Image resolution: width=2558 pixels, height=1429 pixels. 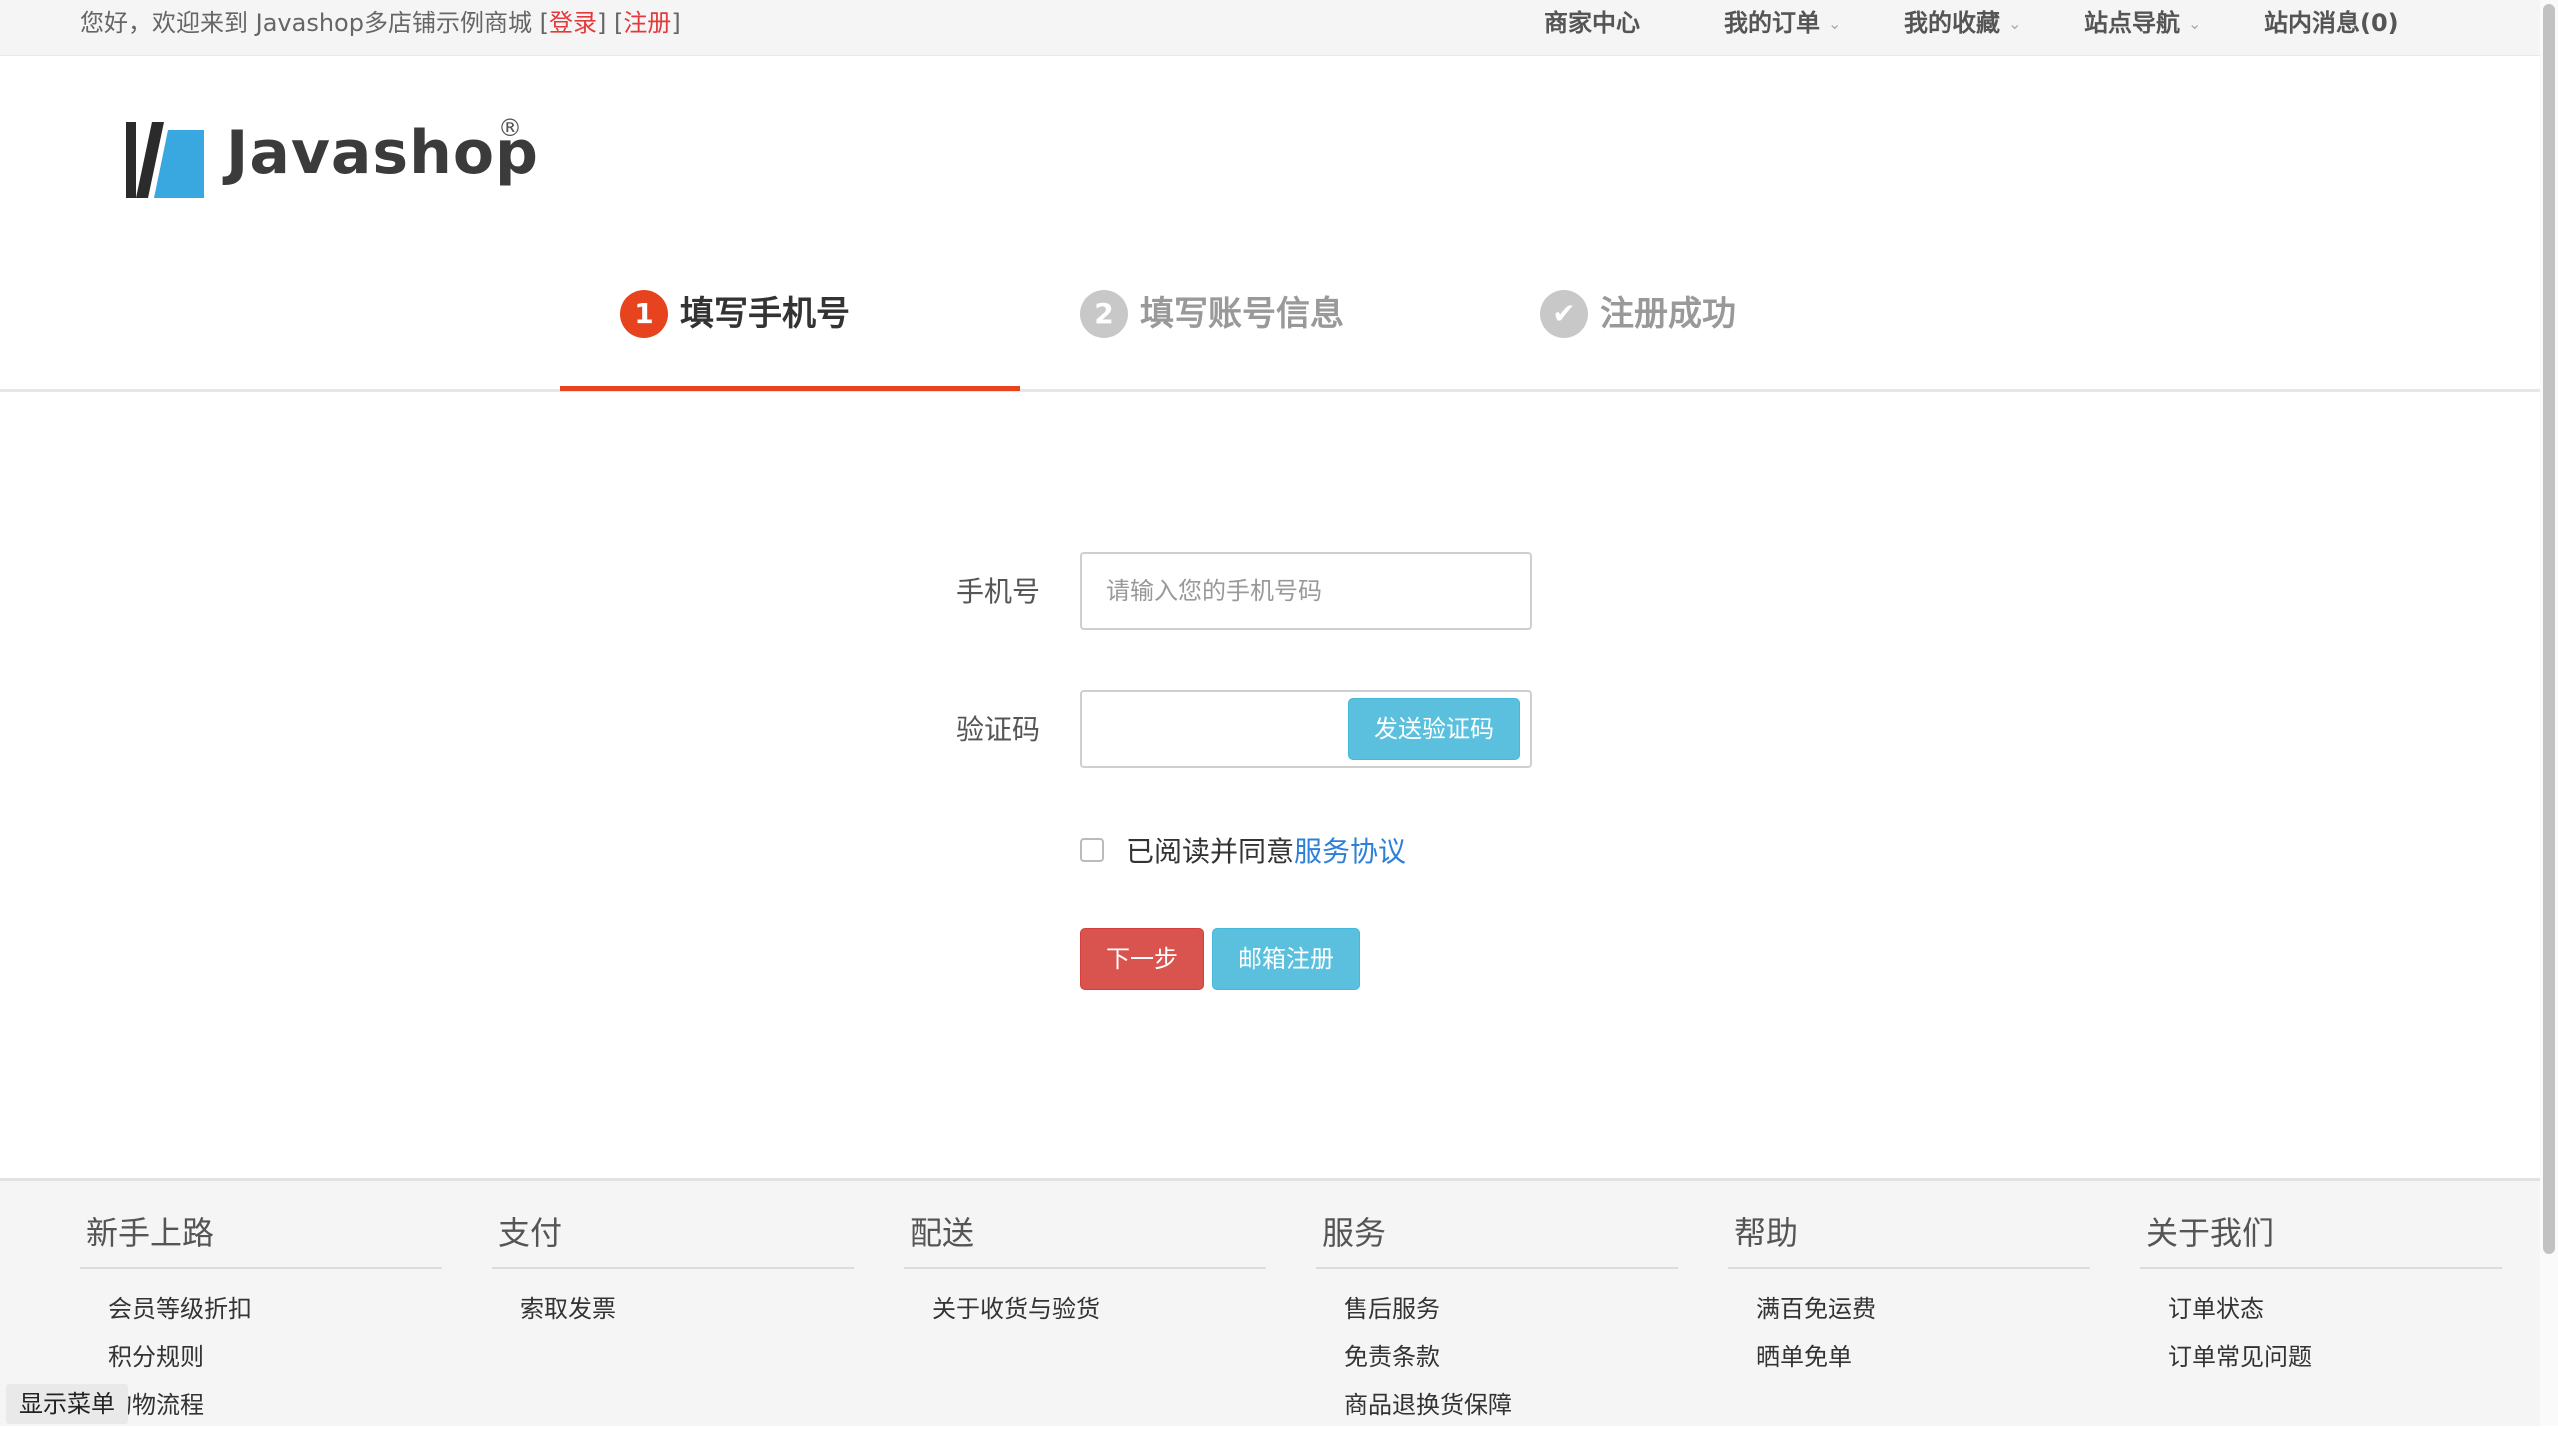 I want to click on step-number: 2, so click(x=1104, y=314).